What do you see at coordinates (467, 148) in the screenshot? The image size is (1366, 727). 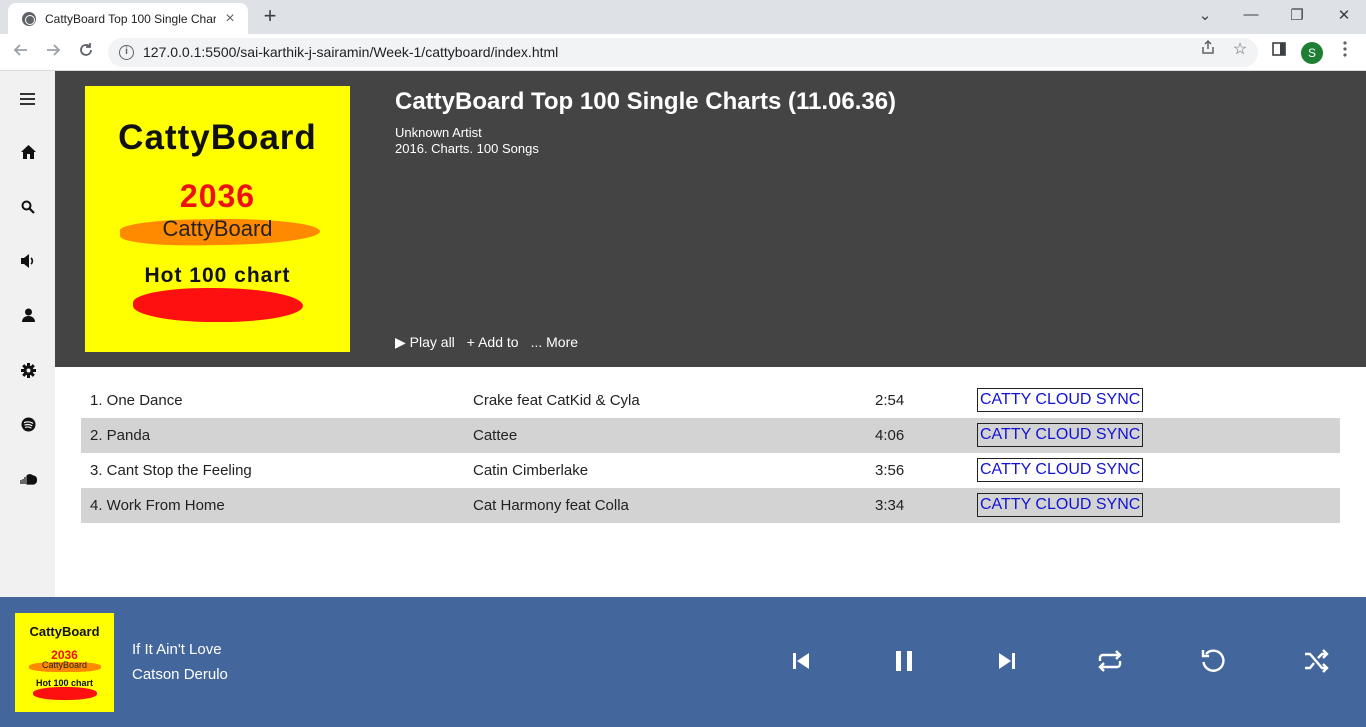 I see `album-meta: 2016. Charts. 100 Songs` at bounding box center [467, 148].